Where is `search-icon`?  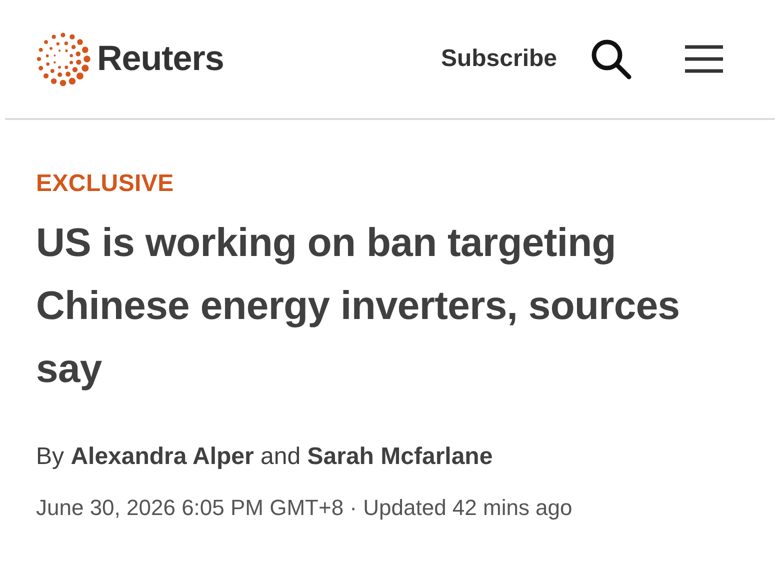
search-icon is located at coordinates (611, 59).